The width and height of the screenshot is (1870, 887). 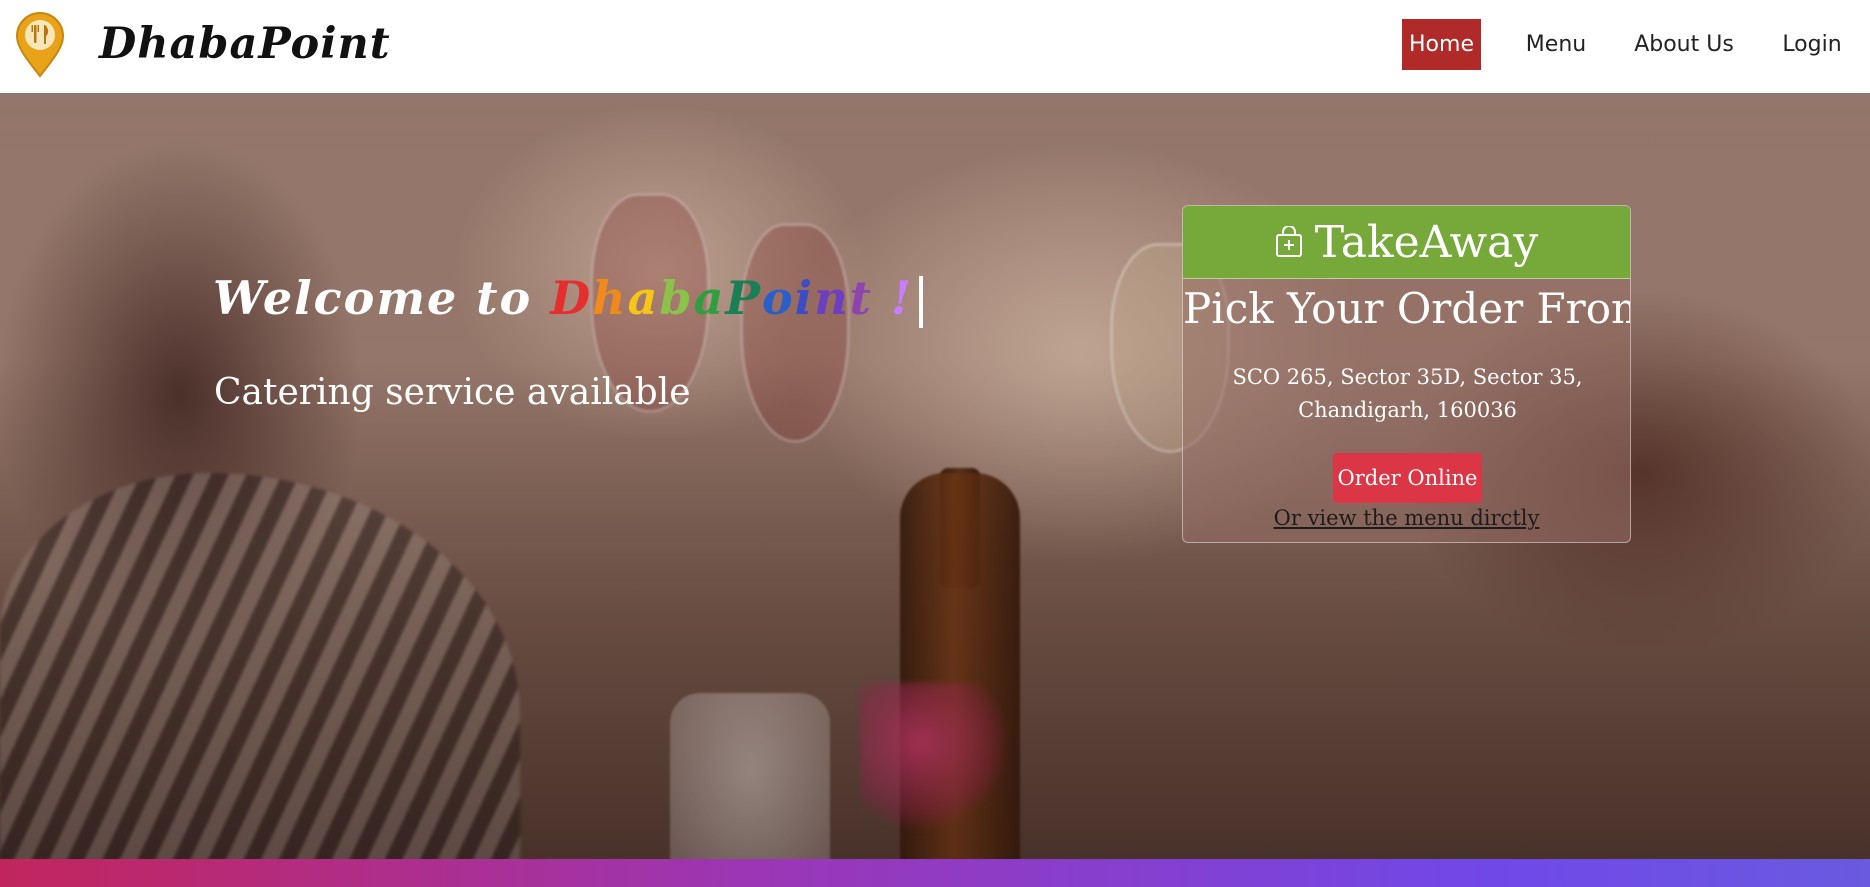 I want to click on rainbow-letter: D, so click(x=571, y=298).